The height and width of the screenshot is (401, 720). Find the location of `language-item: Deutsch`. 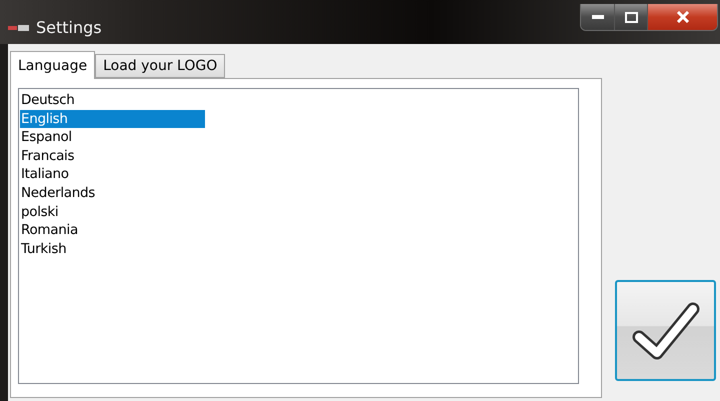

language-item: Deutsch is located at coordinates (112, 100).